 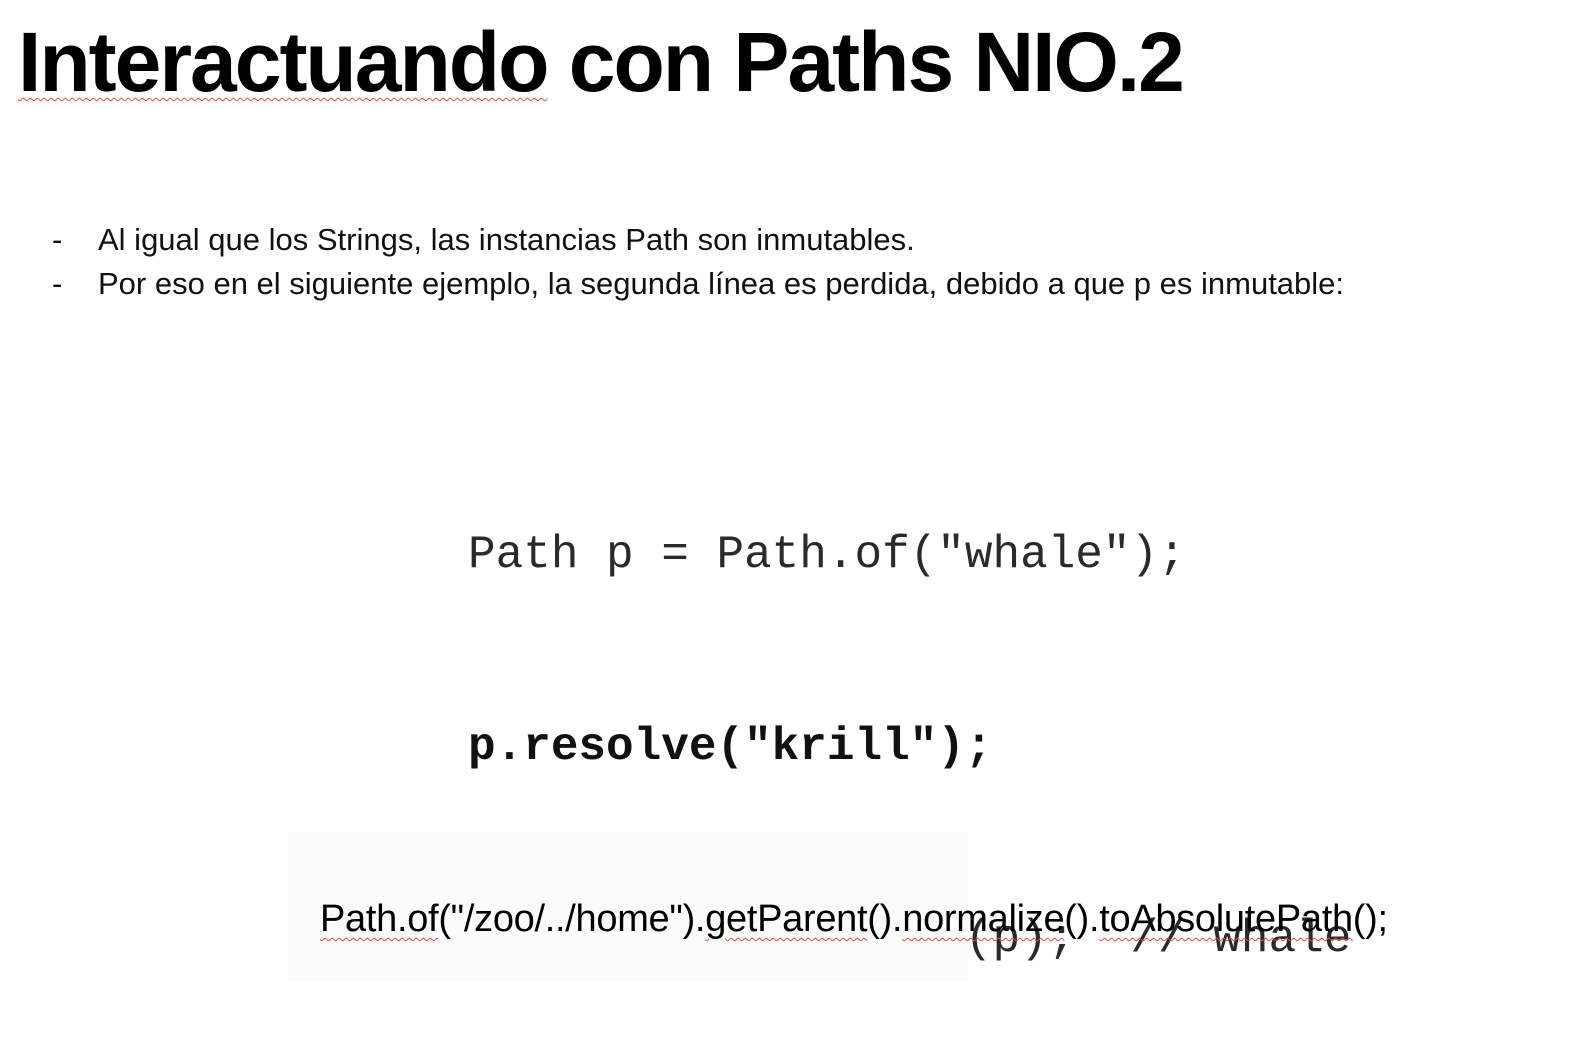 I want to click on title-word-underlined: Interactuando, so click(x=283, y=62).